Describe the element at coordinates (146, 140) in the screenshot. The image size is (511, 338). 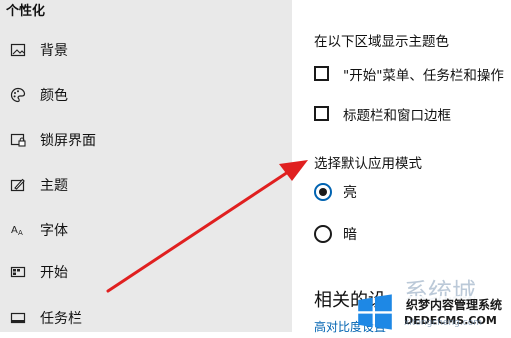
I see `sidebar-item-lock-screen: 锁屏界面` at that location.